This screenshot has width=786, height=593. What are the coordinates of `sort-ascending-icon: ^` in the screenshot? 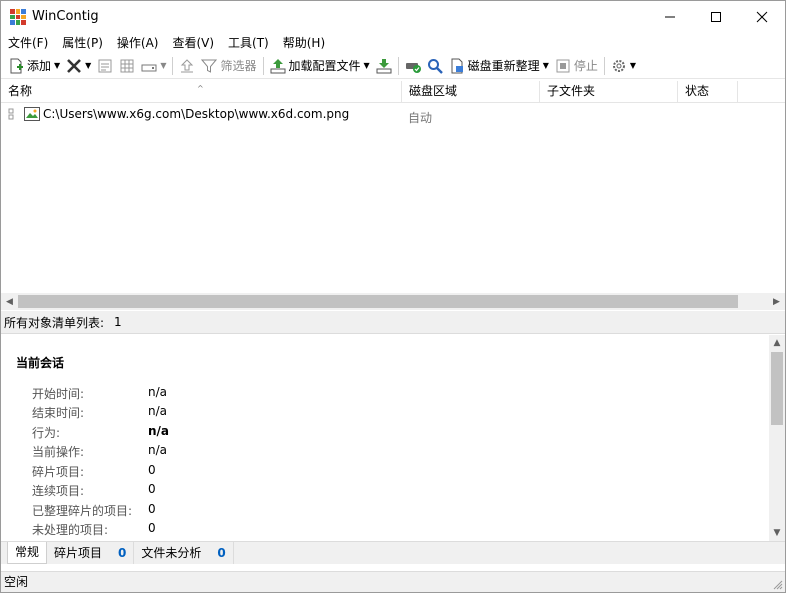 It's located at (200, 88).